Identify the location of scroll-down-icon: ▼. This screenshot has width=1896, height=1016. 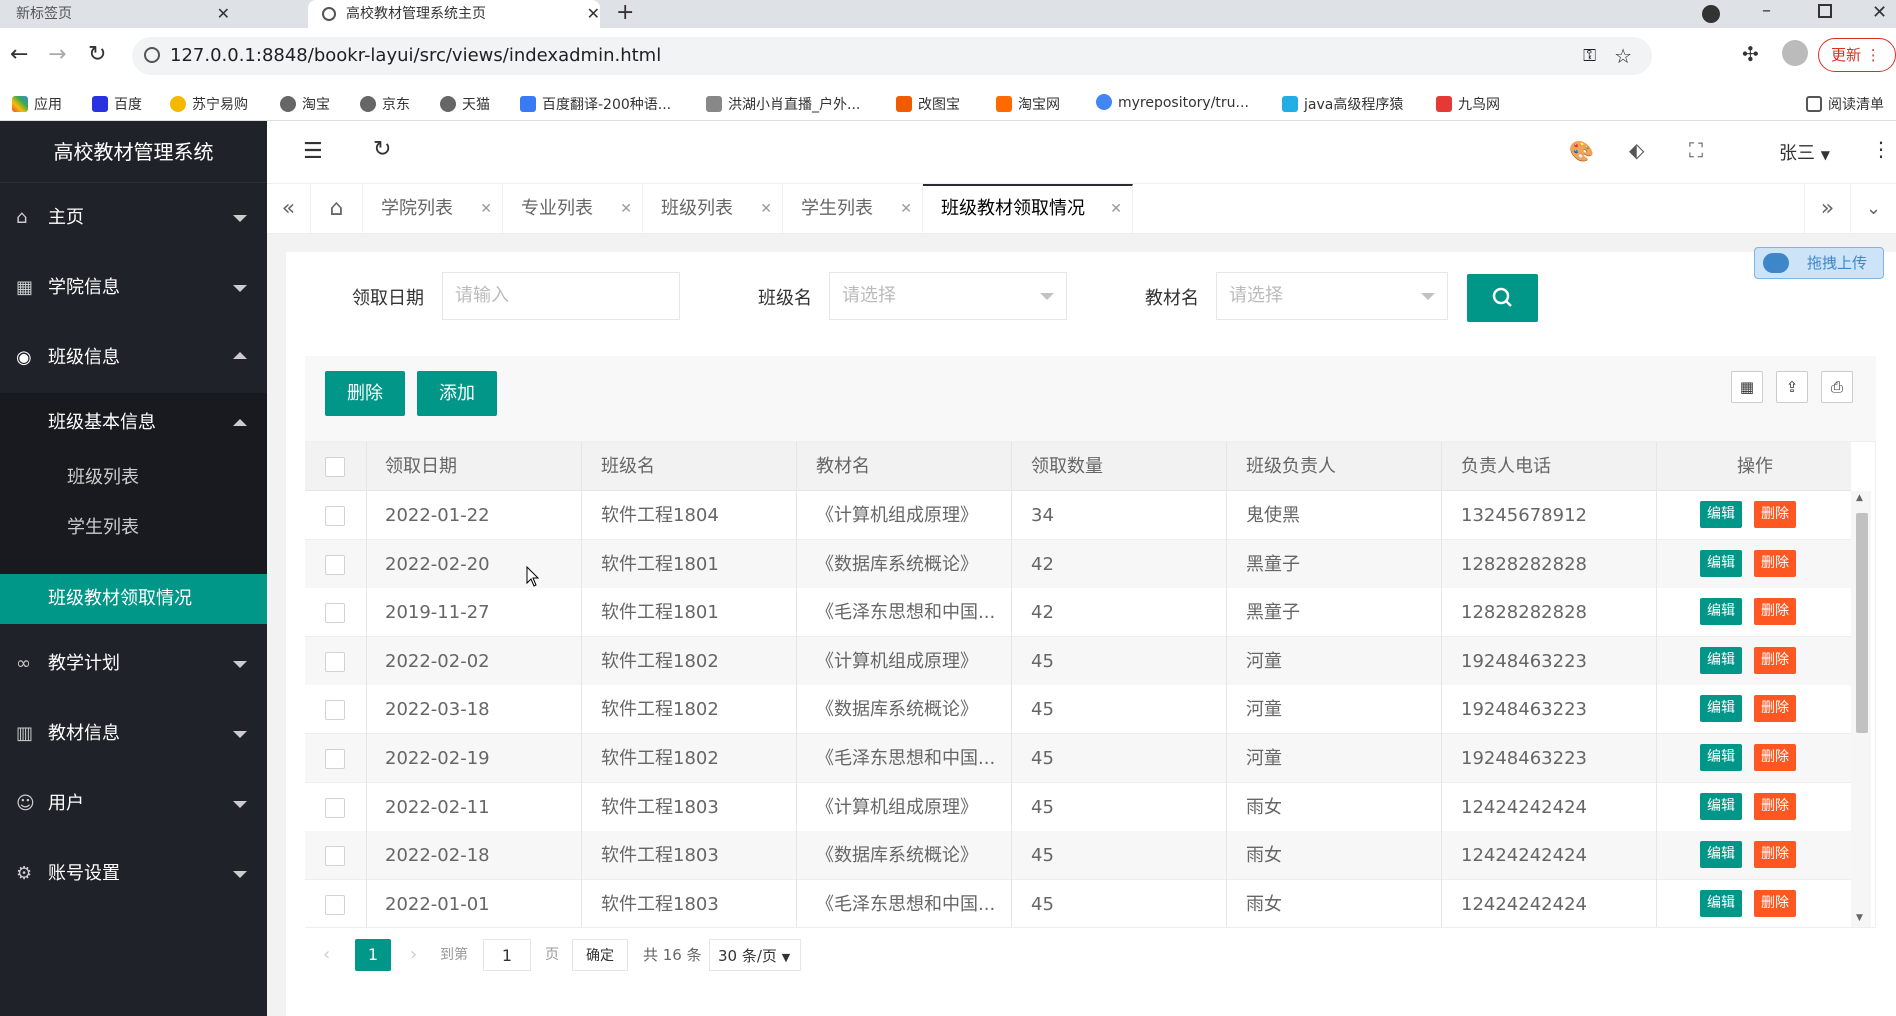
(1859, 918).